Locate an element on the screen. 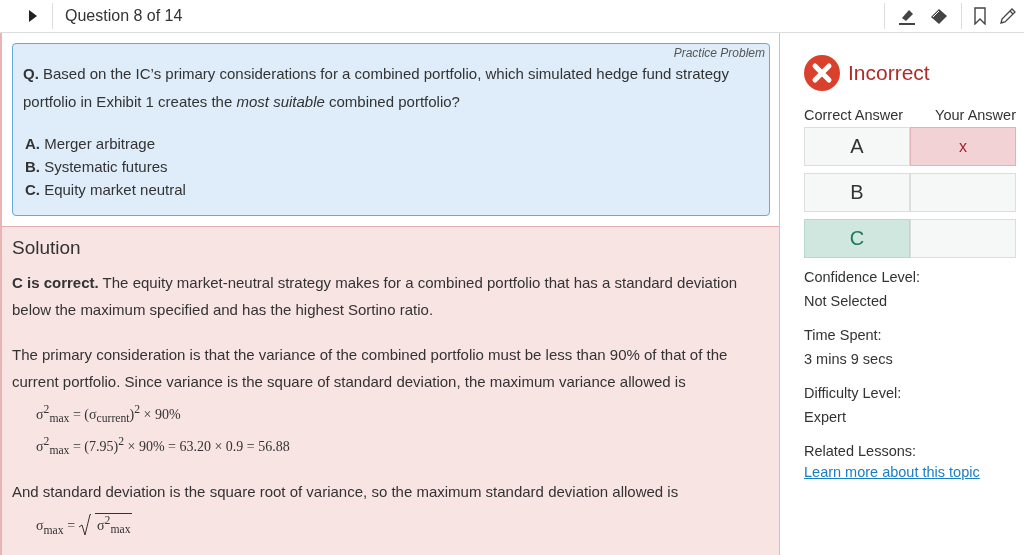 The image size is (1024, 555). result-status: Incorrect is located at coordinates (889, 73).